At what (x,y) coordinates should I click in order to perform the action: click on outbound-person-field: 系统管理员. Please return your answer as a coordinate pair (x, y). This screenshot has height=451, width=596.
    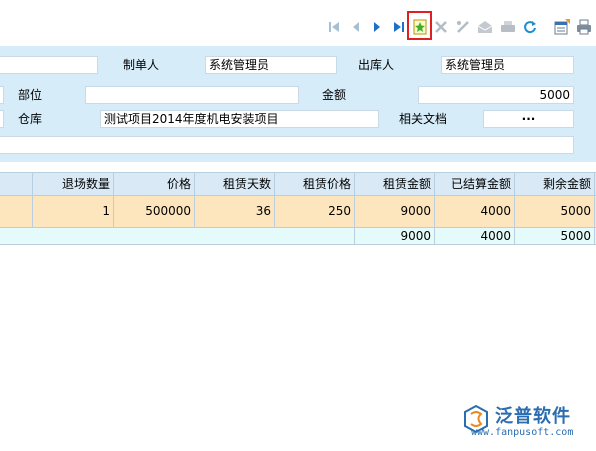
    Looking at the image, I should click on (507, 65).